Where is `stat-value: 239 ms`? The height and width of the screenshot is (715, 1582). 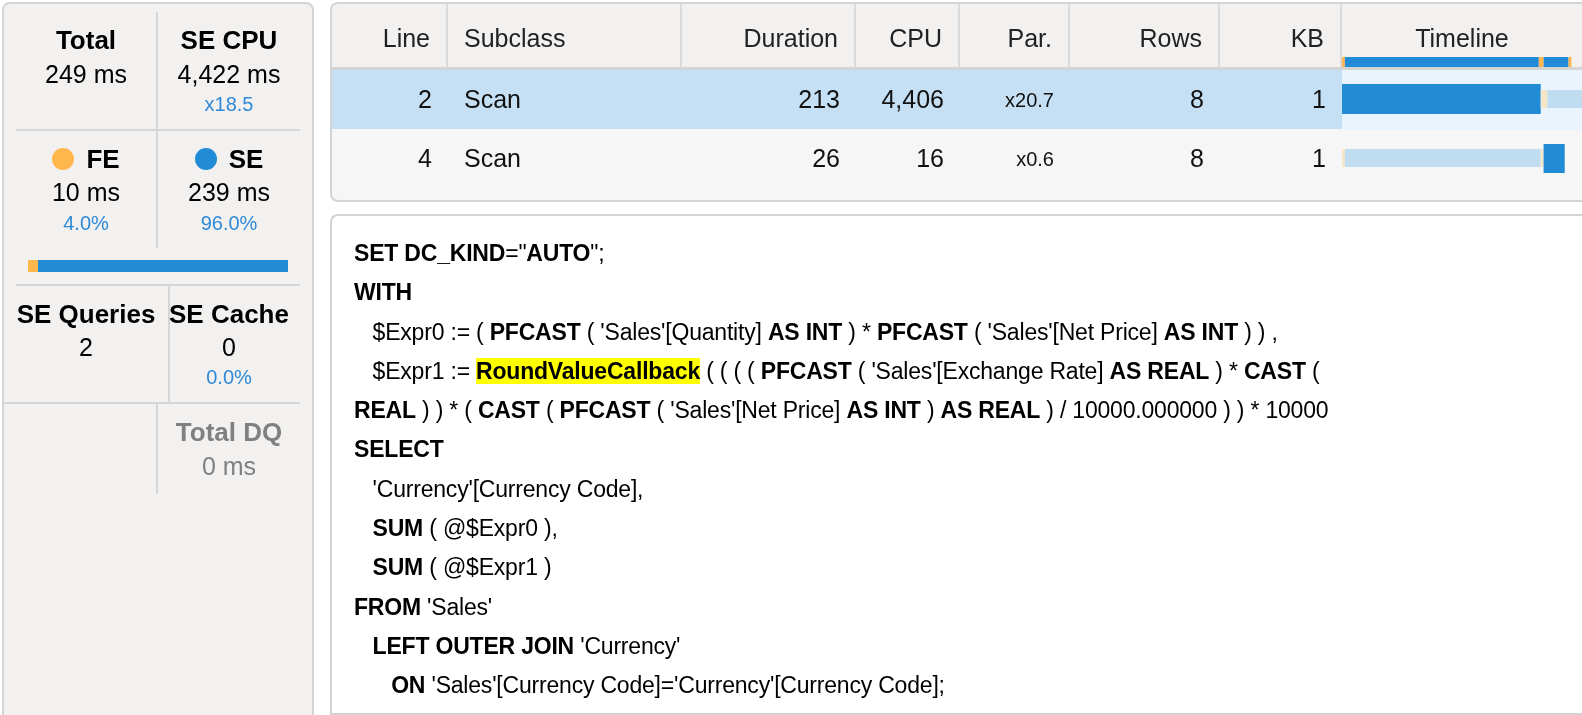
stat-value: 239 ms is located at coordinates (229, 193).